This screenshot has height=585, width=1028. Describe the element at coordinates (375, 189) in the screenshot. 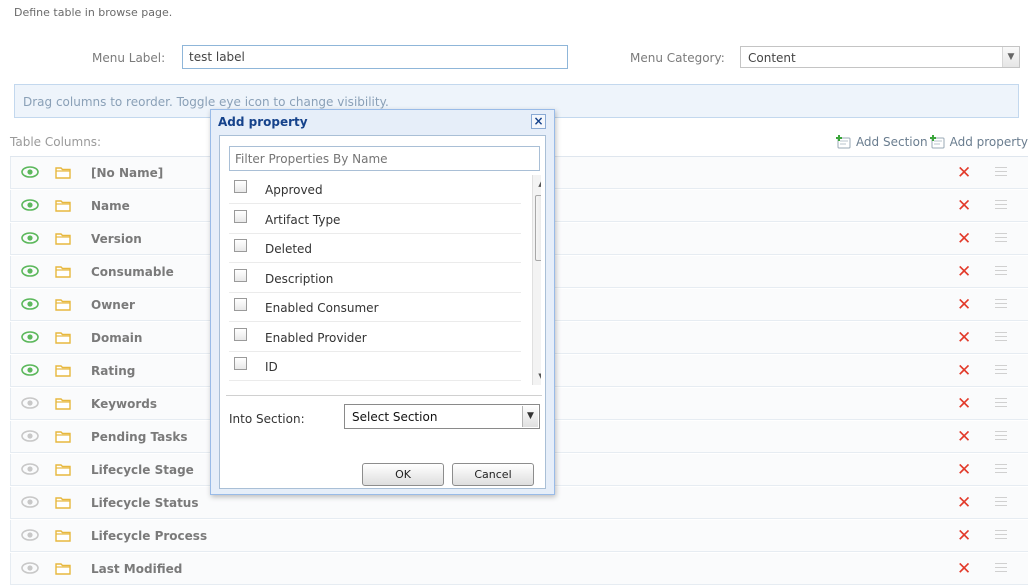

I see `list-item: Approved` at that location.